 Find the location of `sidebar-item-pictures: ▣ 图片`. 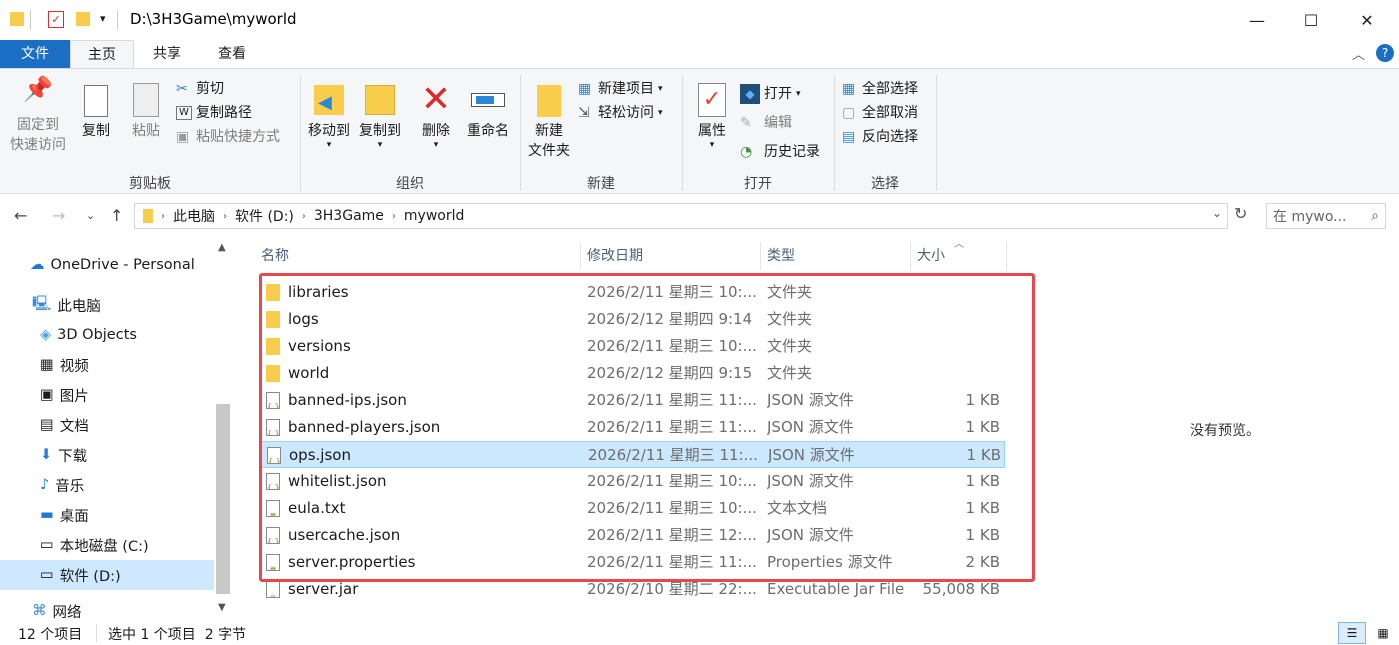

sidebar-item-pictures: ▣ 图片 is located at coordinates (64, 395).